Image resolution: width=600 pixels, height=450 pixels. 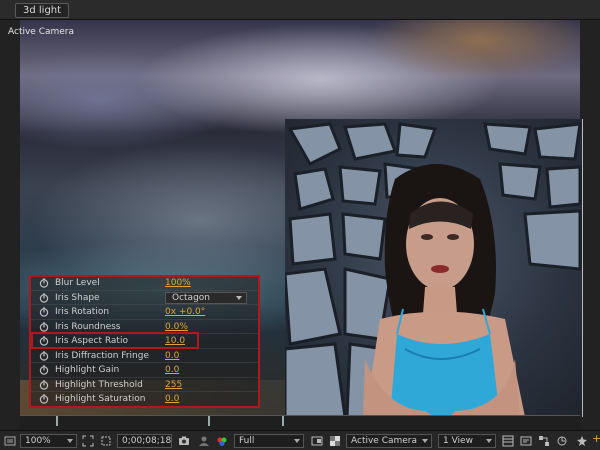 I want to click on effect-row-iris-aspect-ratio: Iris Aspect Ratio 10.0, so click(x=145, y=341).